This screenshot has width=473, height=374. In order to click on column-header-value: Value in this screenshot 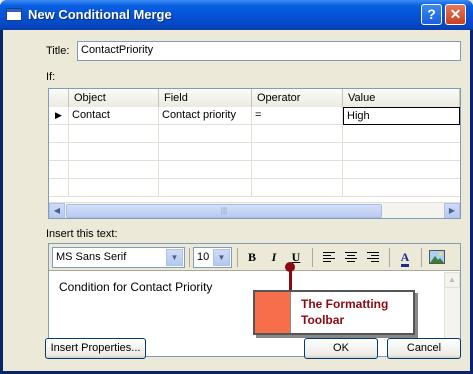, I will do `click(401, 98)`.